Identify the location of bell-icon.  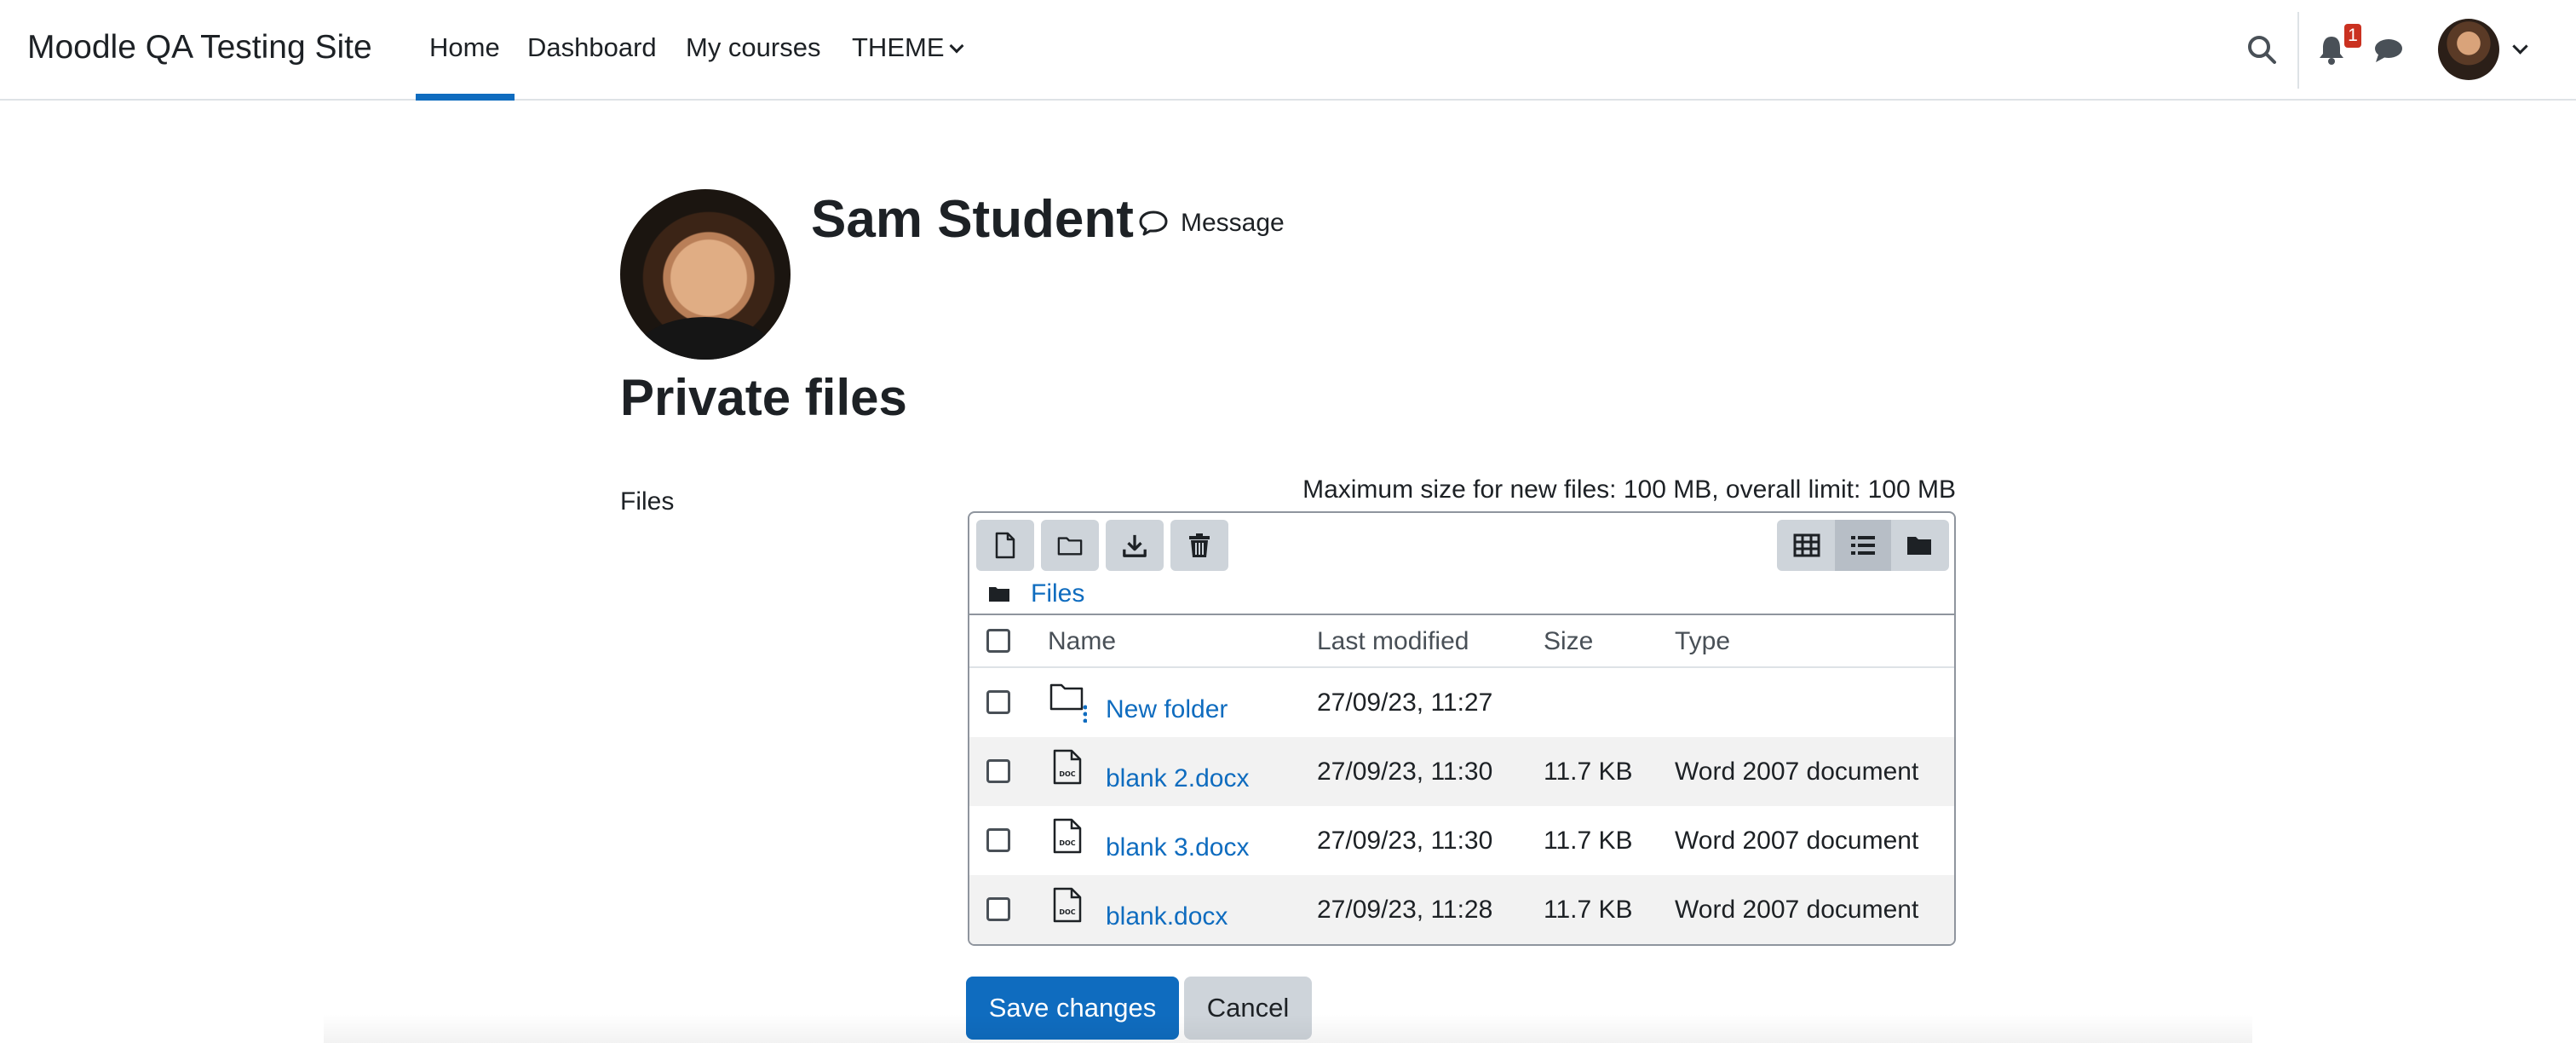
(2332, 49).